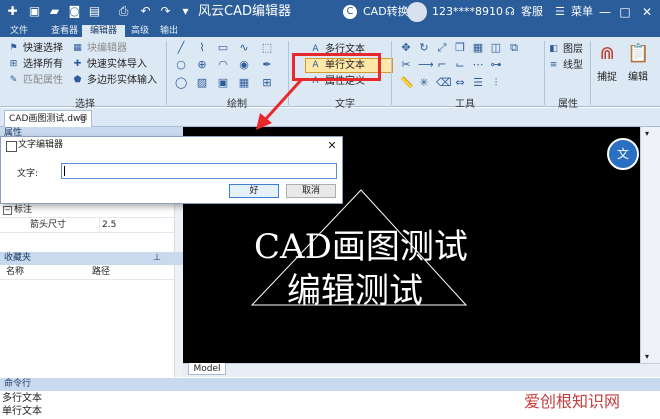 This screenshot has width=660, height=419. What do you see at coordinates (574, 12) in the screenshot?
I see `menu-button: ☰ 菜单` at bounding box center [574, 12].